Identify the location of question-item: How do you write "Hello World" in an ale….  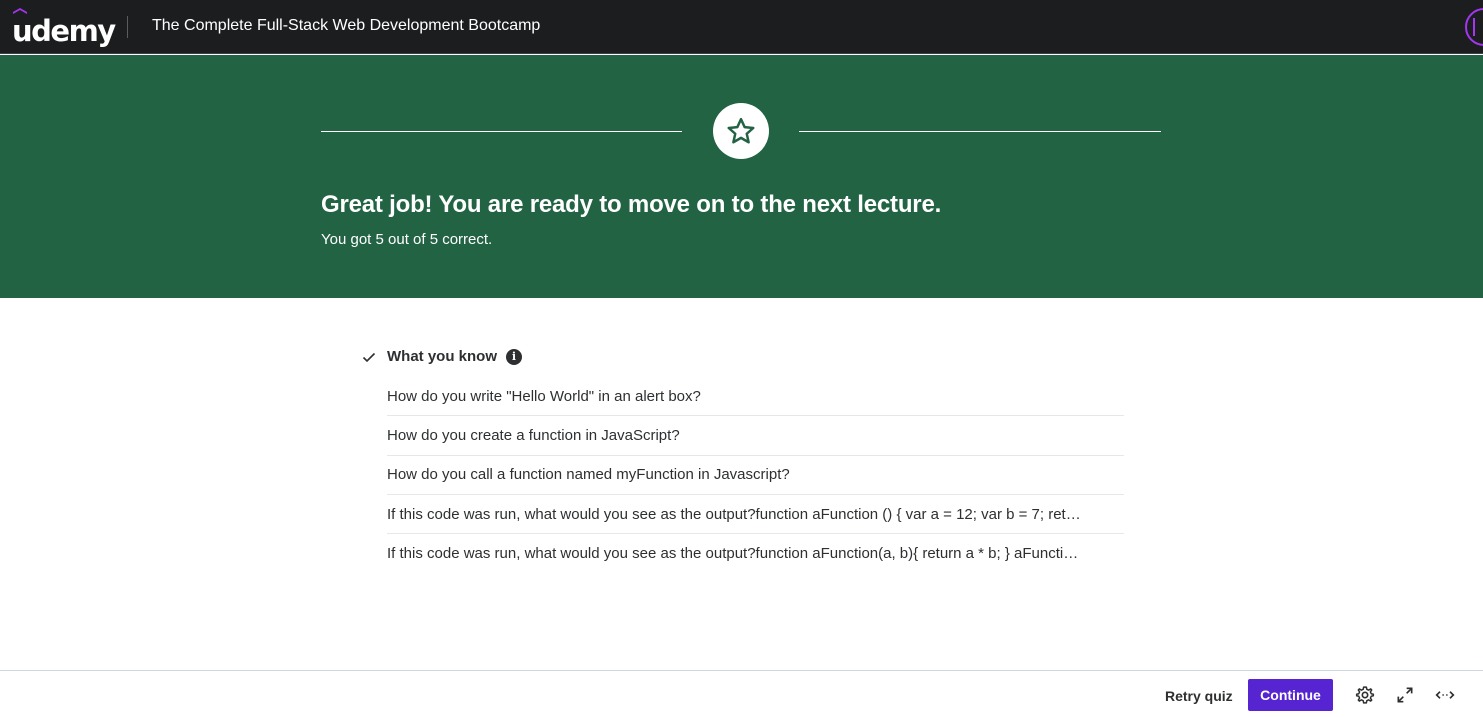
(755, 397).